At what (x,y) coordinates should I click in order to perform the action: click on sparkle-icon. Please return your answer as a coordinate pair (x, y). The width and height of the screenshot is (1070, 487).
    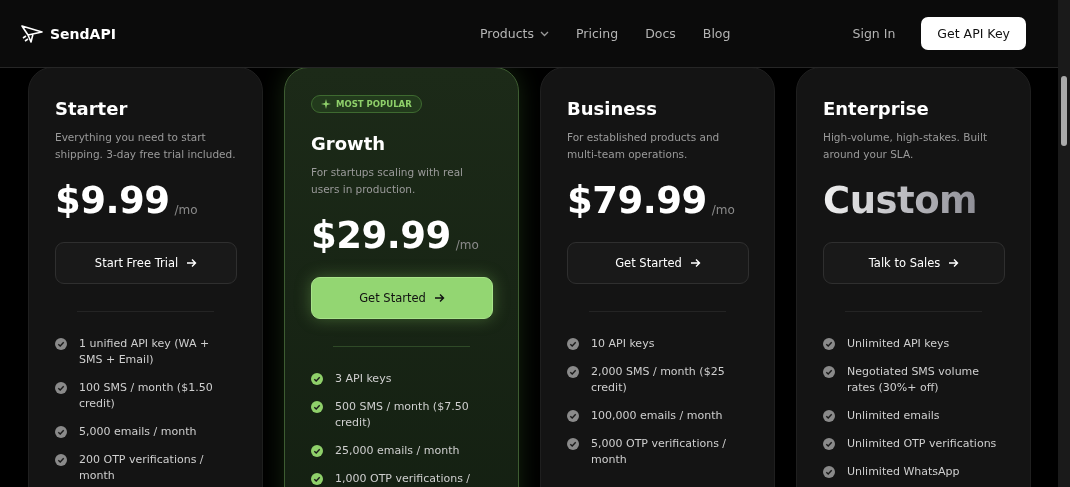
    Looking at the image, I should click on (326, 104).